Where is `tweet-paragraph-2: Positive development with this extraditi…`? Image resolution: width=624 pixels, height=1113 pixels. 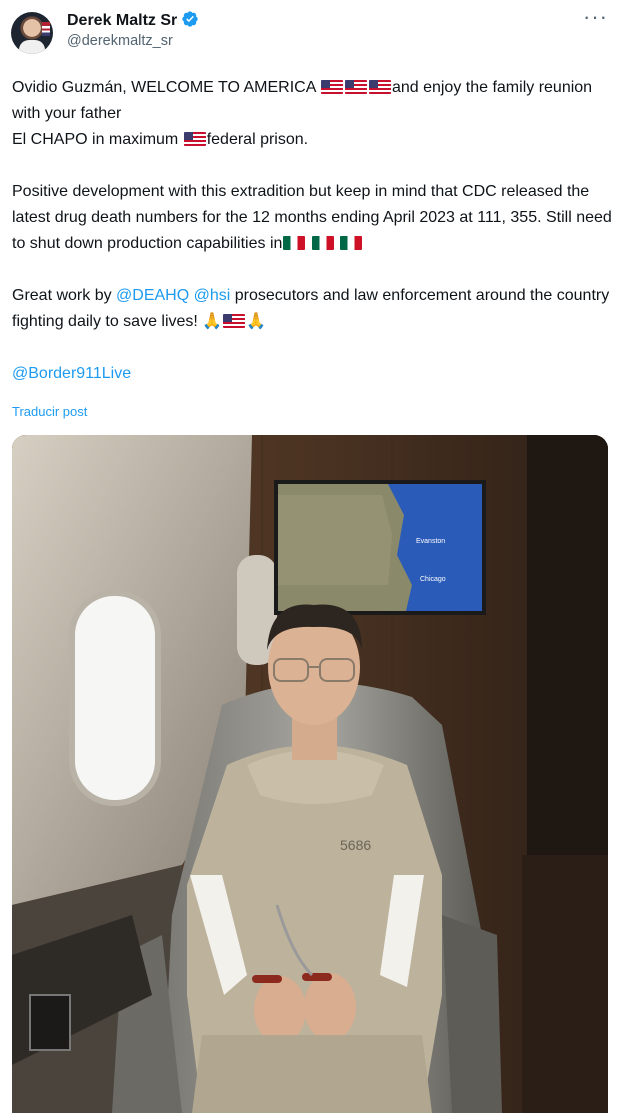 tweet-paragraph-2: Positive development with this extraditi… is located at coordinates (312, 218).